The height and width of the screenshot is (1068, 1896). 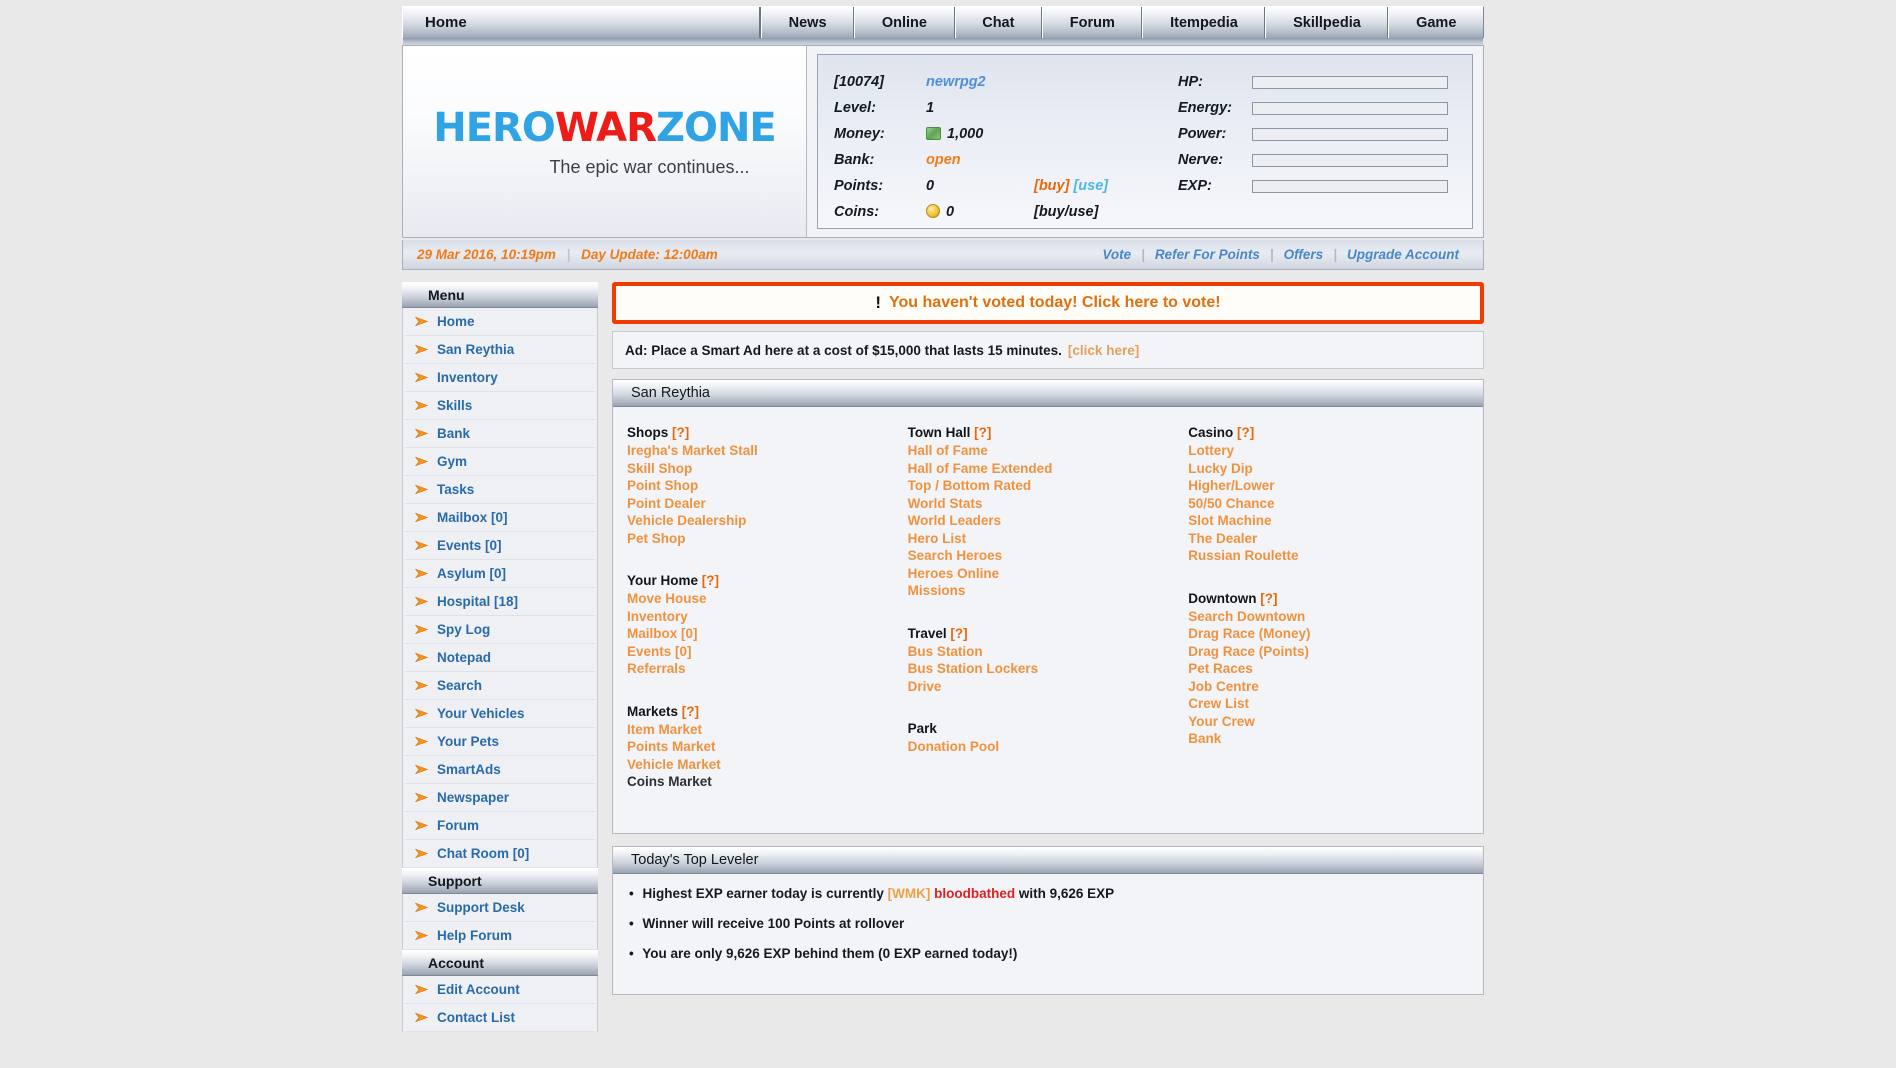 What do you see at coordinates (767, 521) in the screenshot?
I see `city-link-vehicle-dealership: Vehicle Dealership` at bounding box center [767, 521].